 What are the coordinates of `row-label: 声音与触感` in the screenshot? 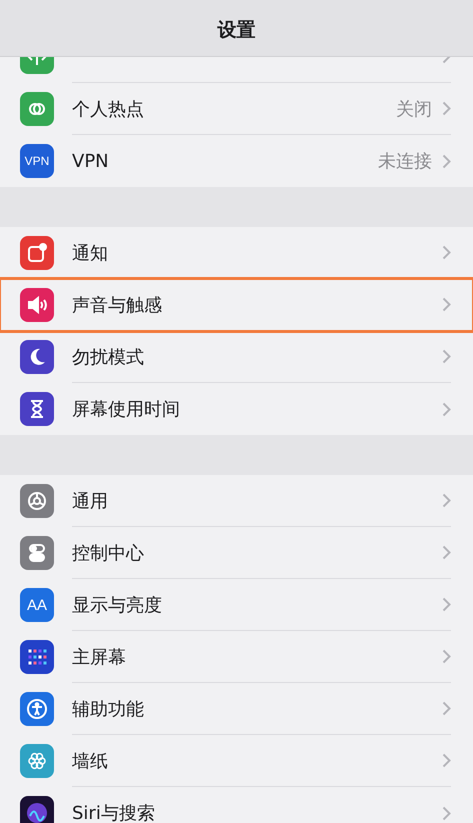 It's located at (117, 305).